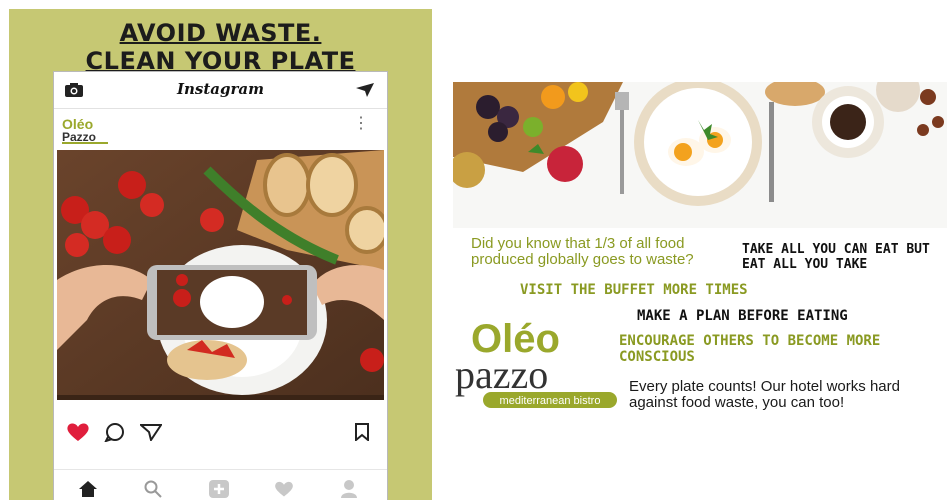  Describe the element at coordinates (88, 490) in the screenshot. I see `home-icon` at that location.